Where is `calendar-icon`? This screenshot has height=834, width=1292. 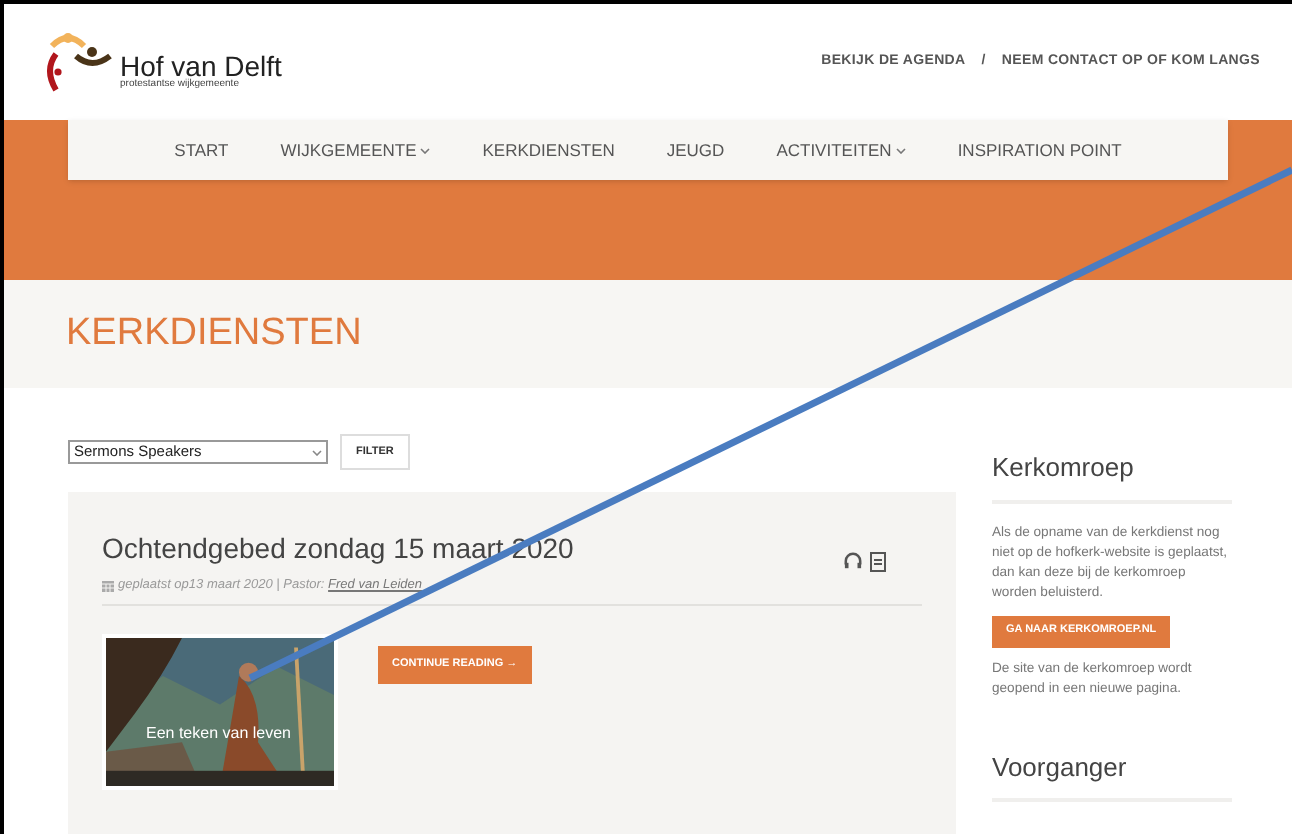 calendar-icon is located at coordinates (108, 585).